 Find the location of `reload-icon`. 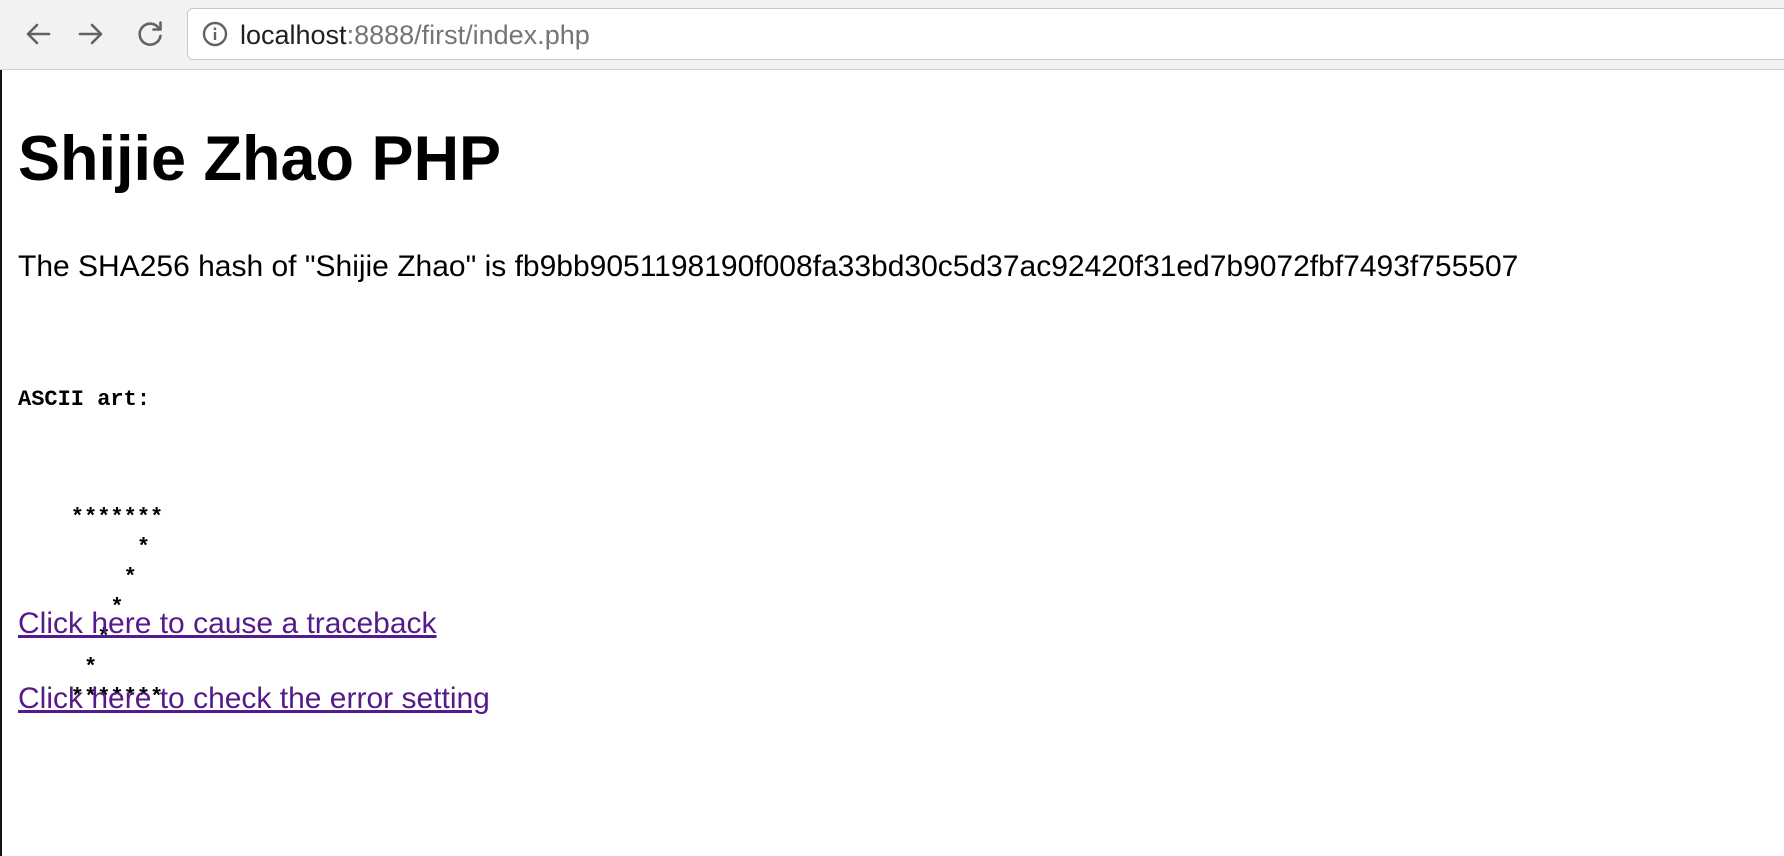

reload-icon is located at coordinates (150, 33).